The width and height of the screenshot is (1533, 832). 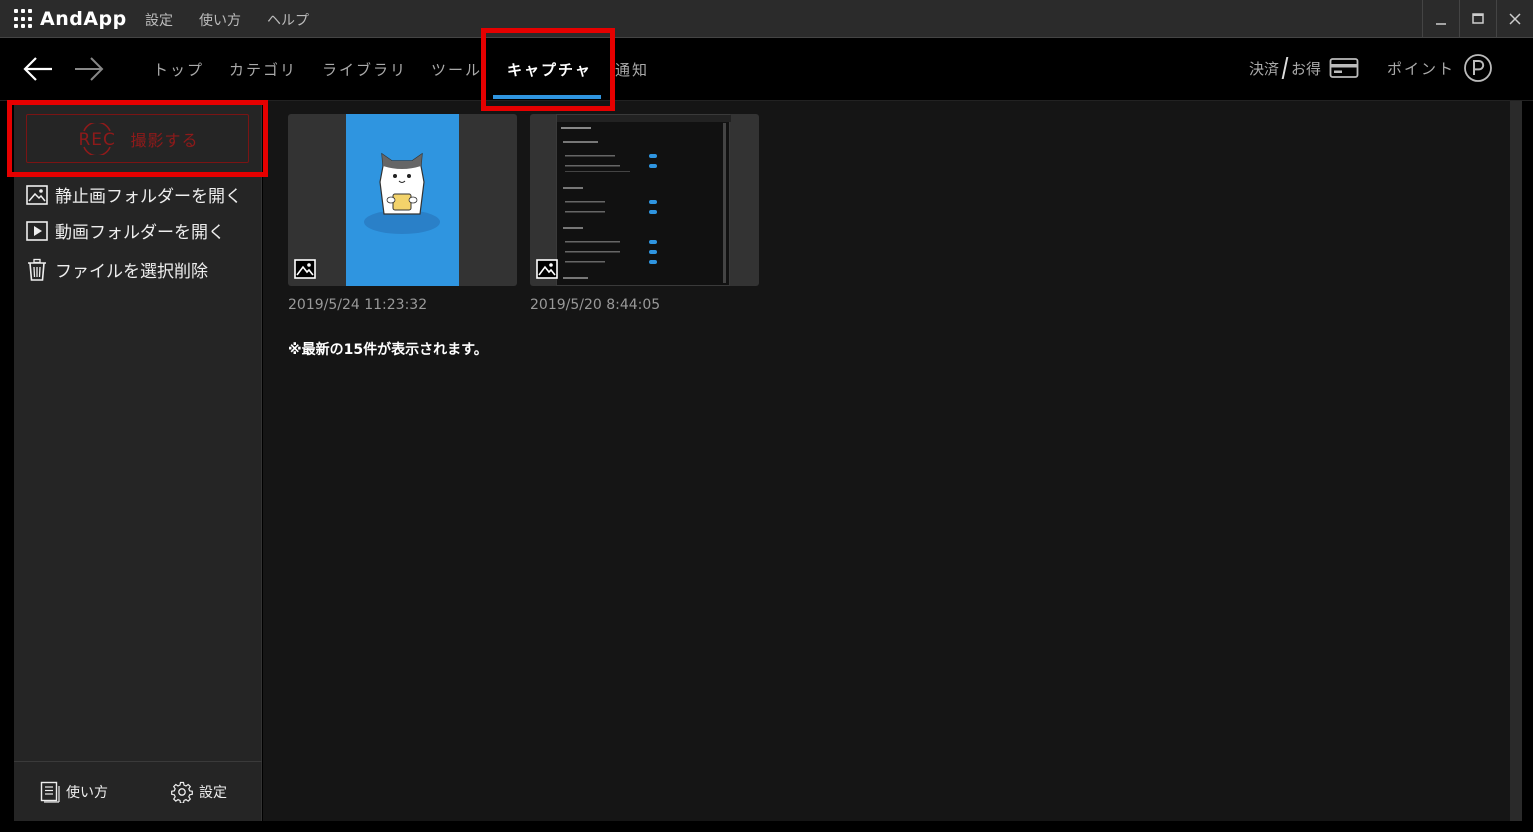 I want to click on menu-howto: 使い方, so click(x=220, y=20).